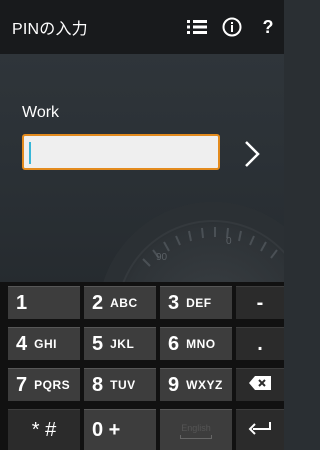 Image resolution: width=320 pixels, height=450 pixels. What do you see at coordinates (106, 429) in the screenshot?
I see `key-main-label: 0 +` at bounding box center [106, 429].